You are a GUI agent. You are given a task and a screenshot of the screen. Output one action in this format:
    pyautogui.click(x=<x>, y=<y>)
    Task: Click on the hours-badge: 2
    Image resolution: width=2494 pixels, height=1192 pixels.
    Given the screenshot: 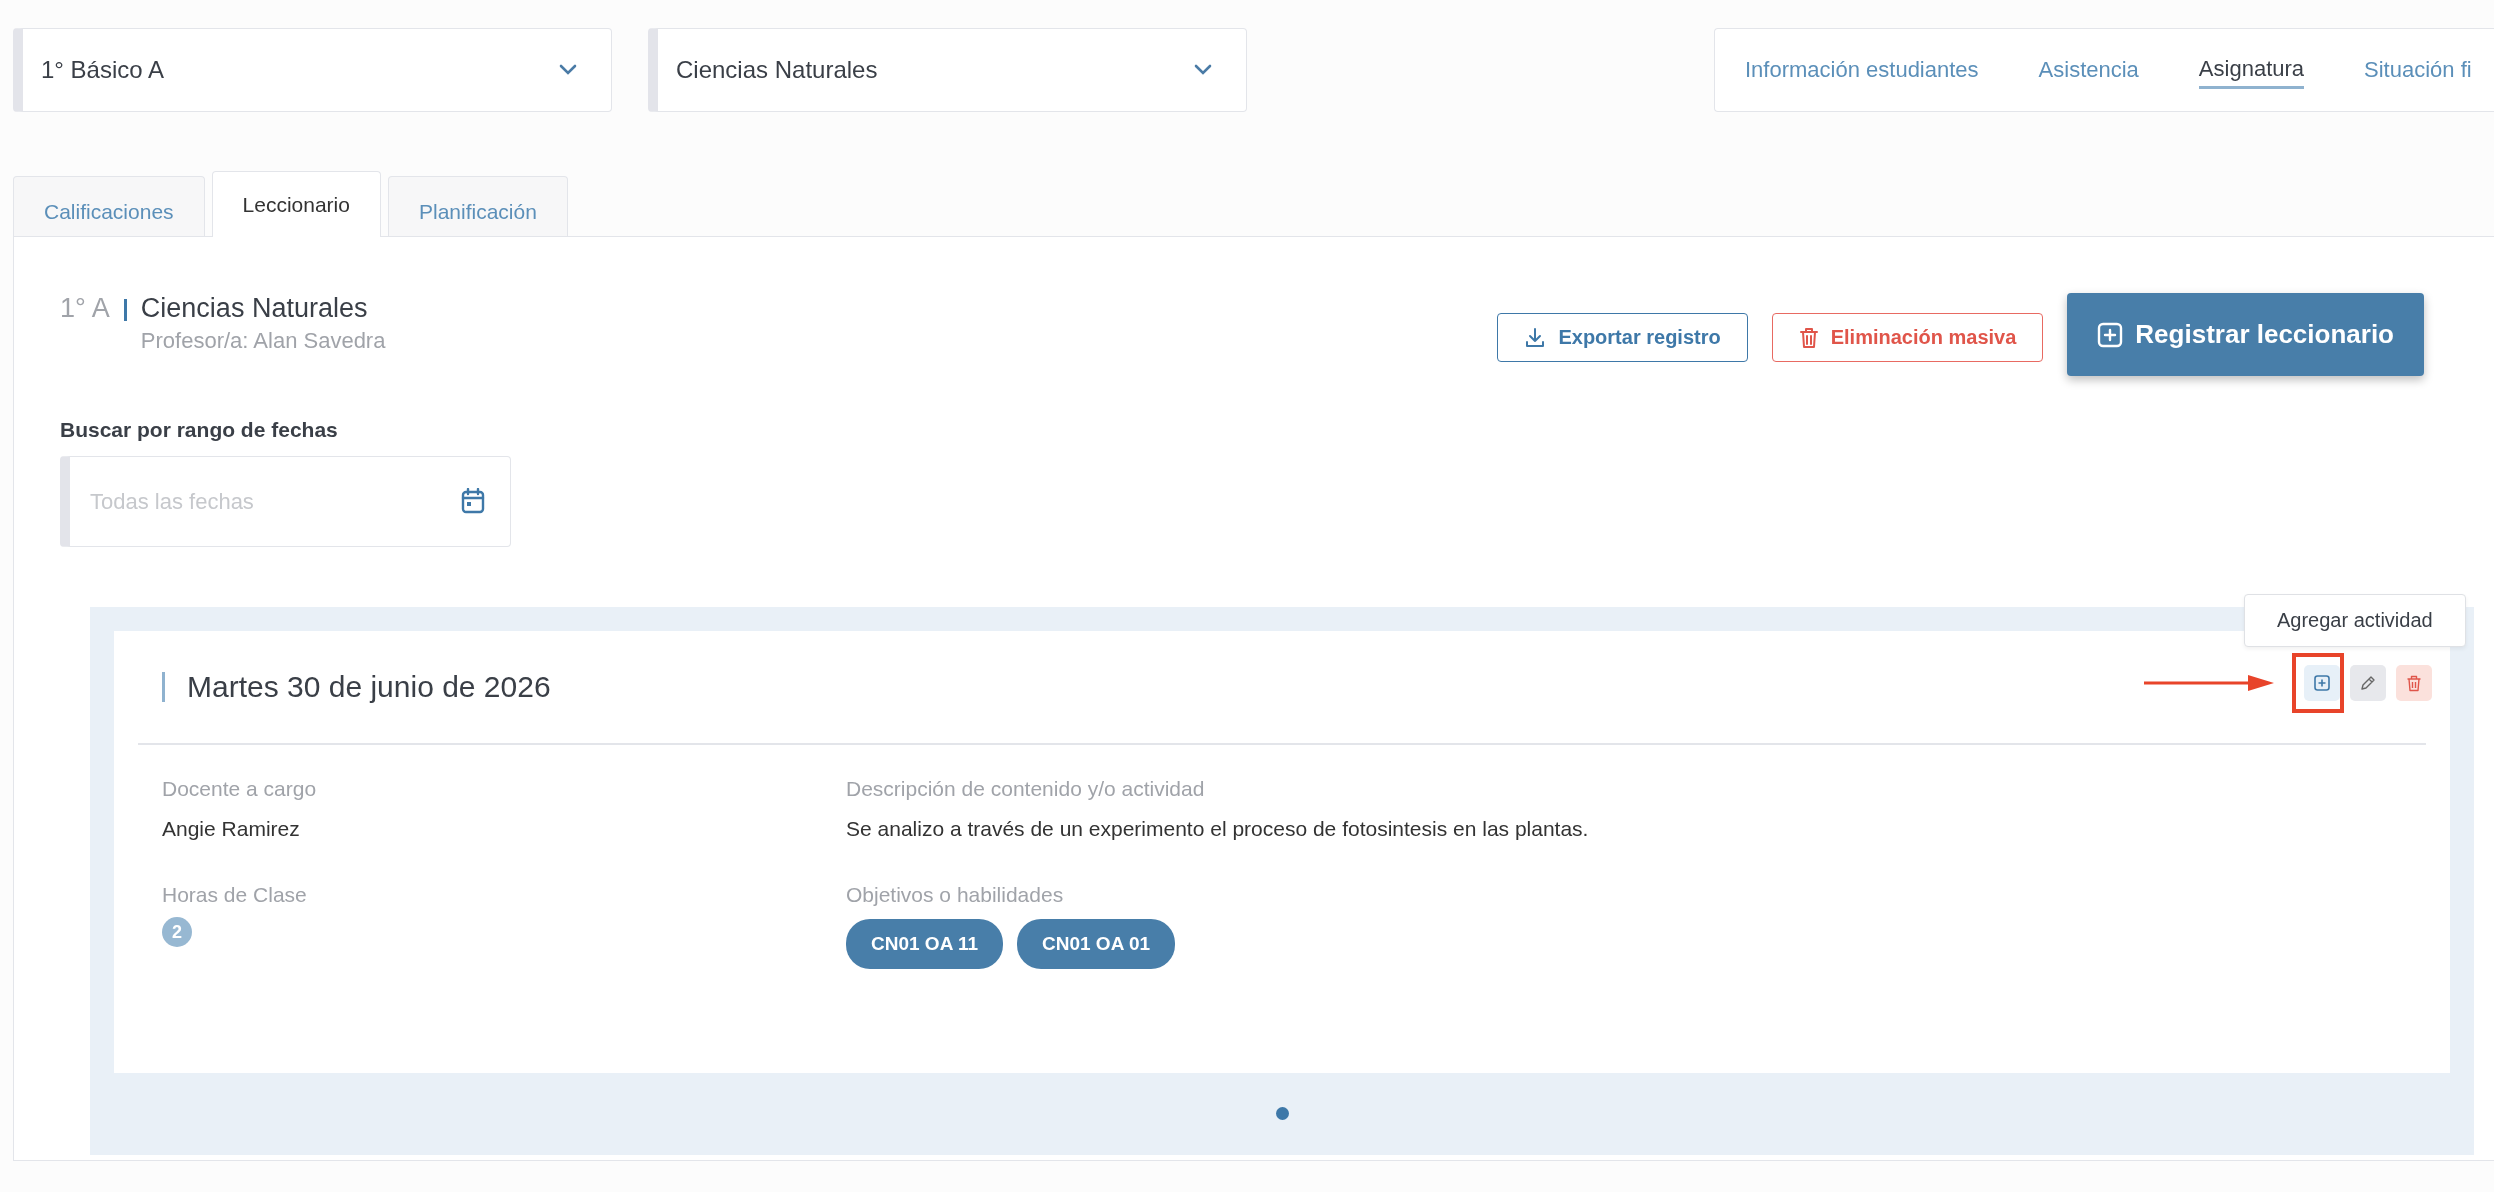 What is the action you would take?
    pyautogui.click(x=177, y=932)
    